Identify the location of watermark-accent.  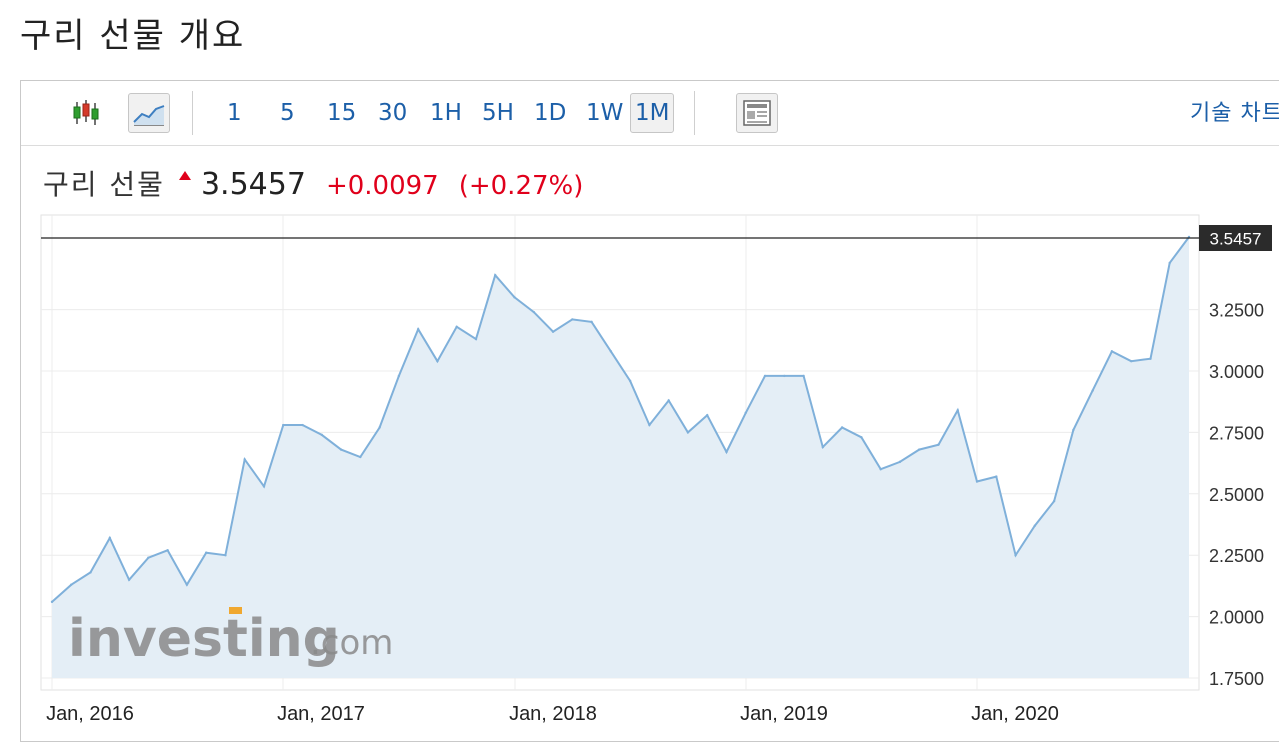
(235, 610).